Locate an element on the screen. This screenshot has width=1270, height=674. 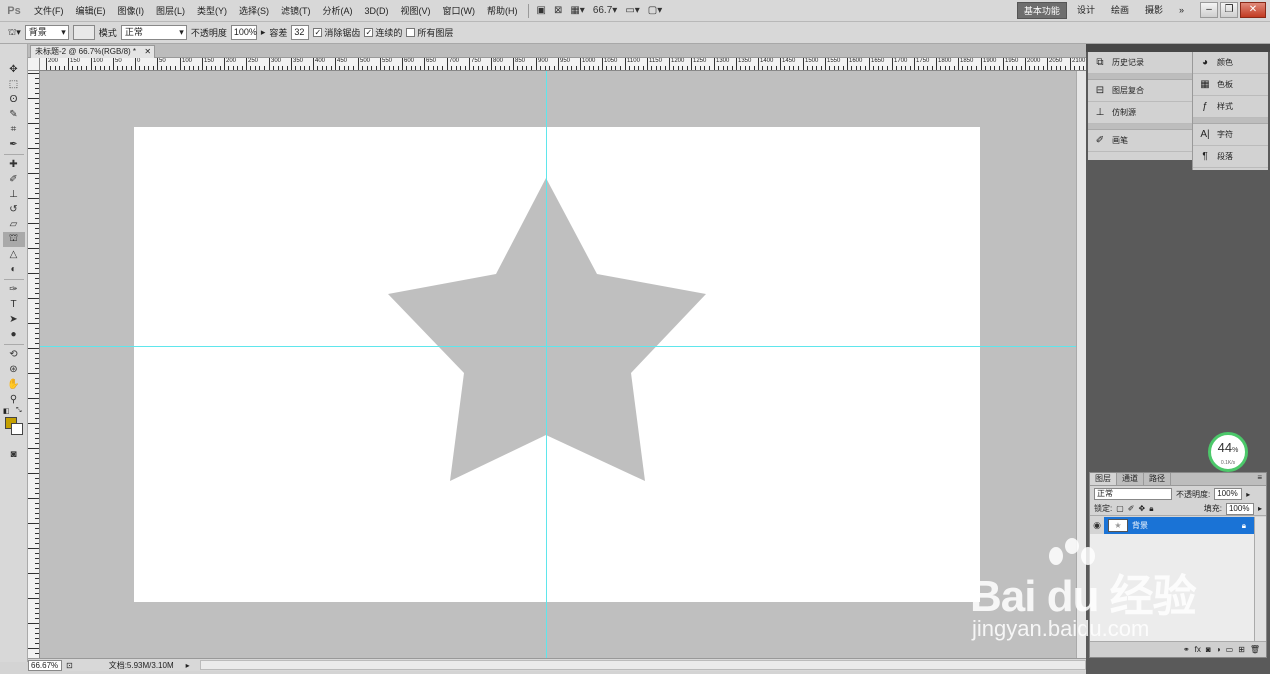
zoom-level-select: 66.7▾ is located at coordinates (605, 11).